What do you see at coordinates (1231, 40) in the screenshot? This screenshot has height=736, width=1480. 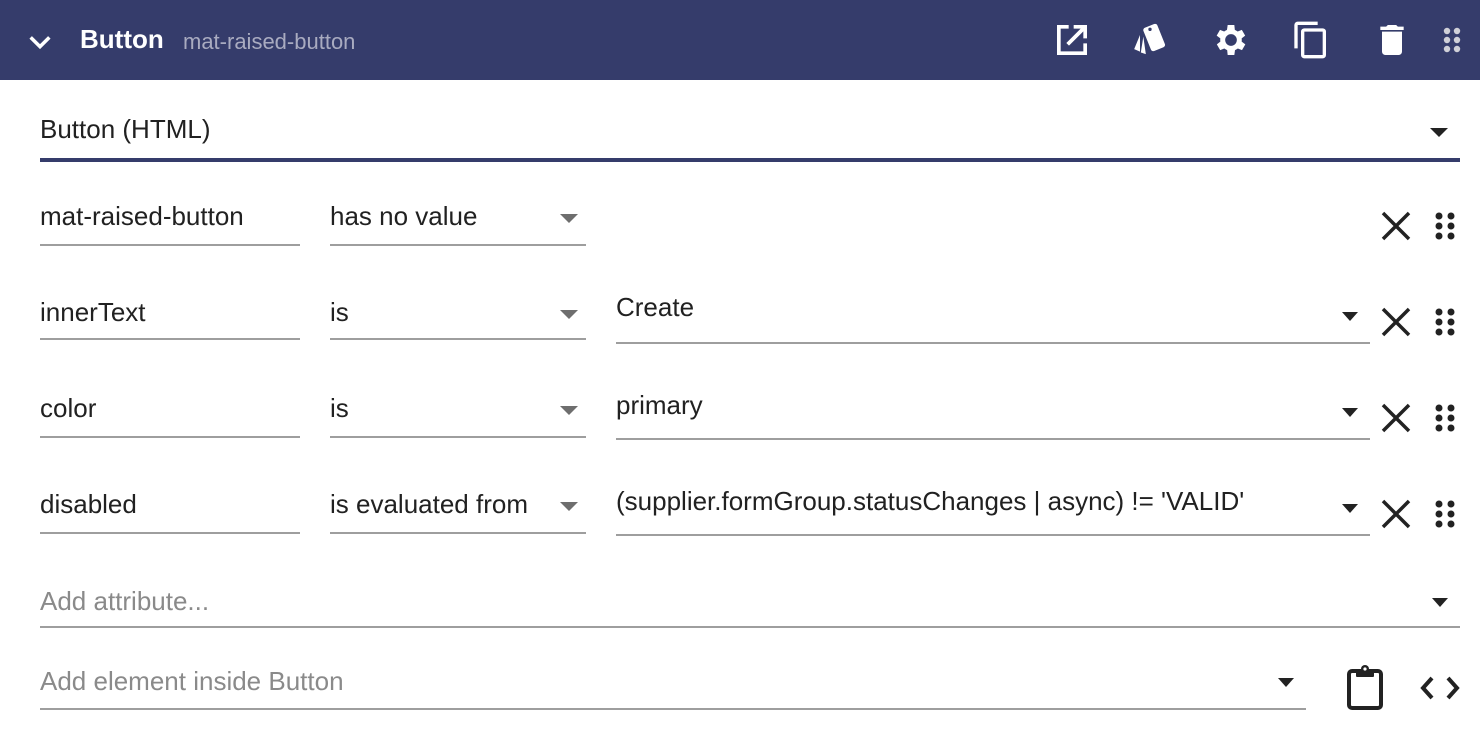 I see `settings-icon` at bounding box center [1231, 40].